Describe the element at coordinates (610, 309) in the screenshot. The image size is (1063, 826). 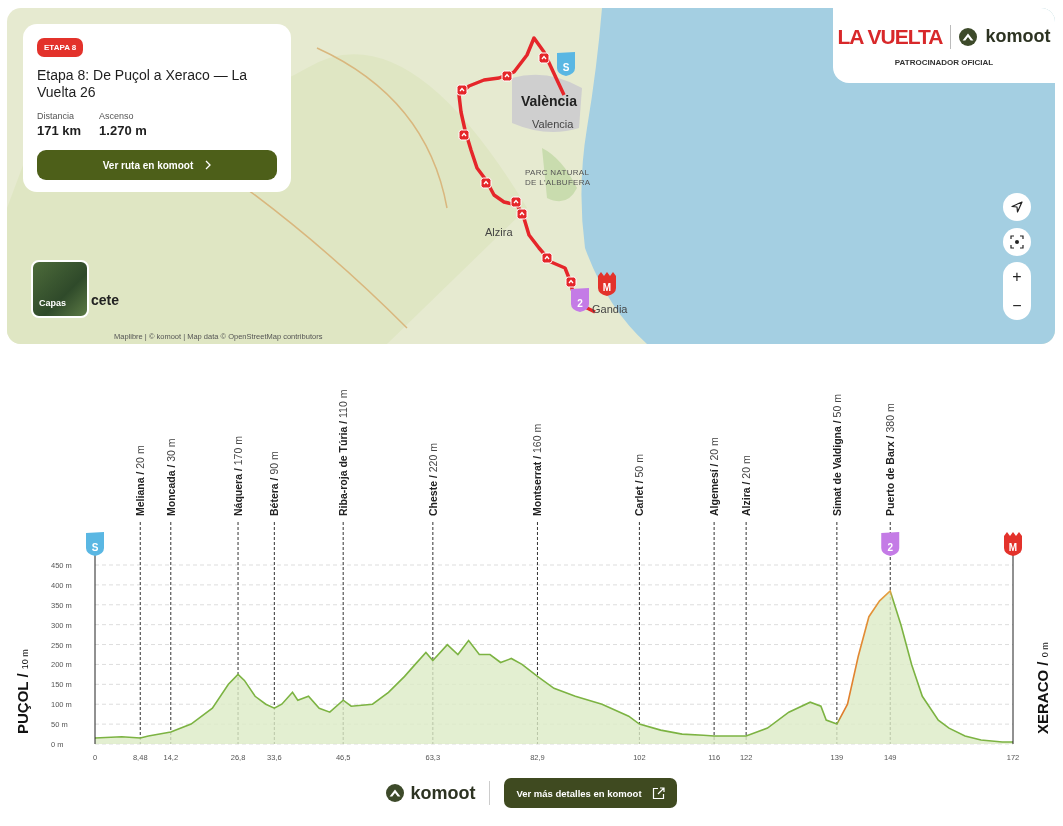
I see `place-label: Gandia` at that location.